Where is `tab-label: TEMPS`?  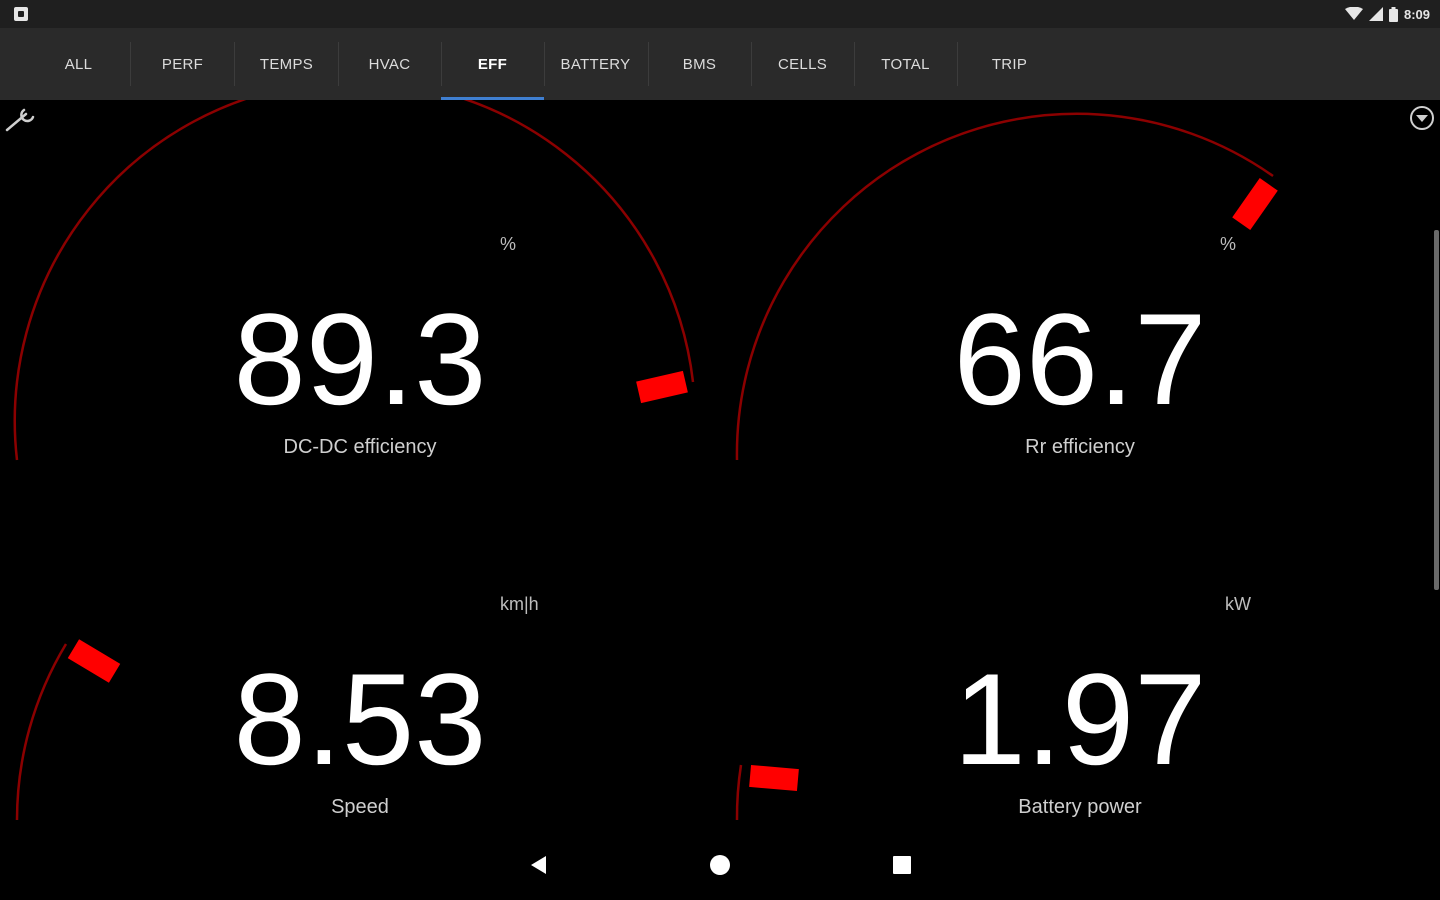 tab-label: TEMPS is located at coordinates (286, 64).